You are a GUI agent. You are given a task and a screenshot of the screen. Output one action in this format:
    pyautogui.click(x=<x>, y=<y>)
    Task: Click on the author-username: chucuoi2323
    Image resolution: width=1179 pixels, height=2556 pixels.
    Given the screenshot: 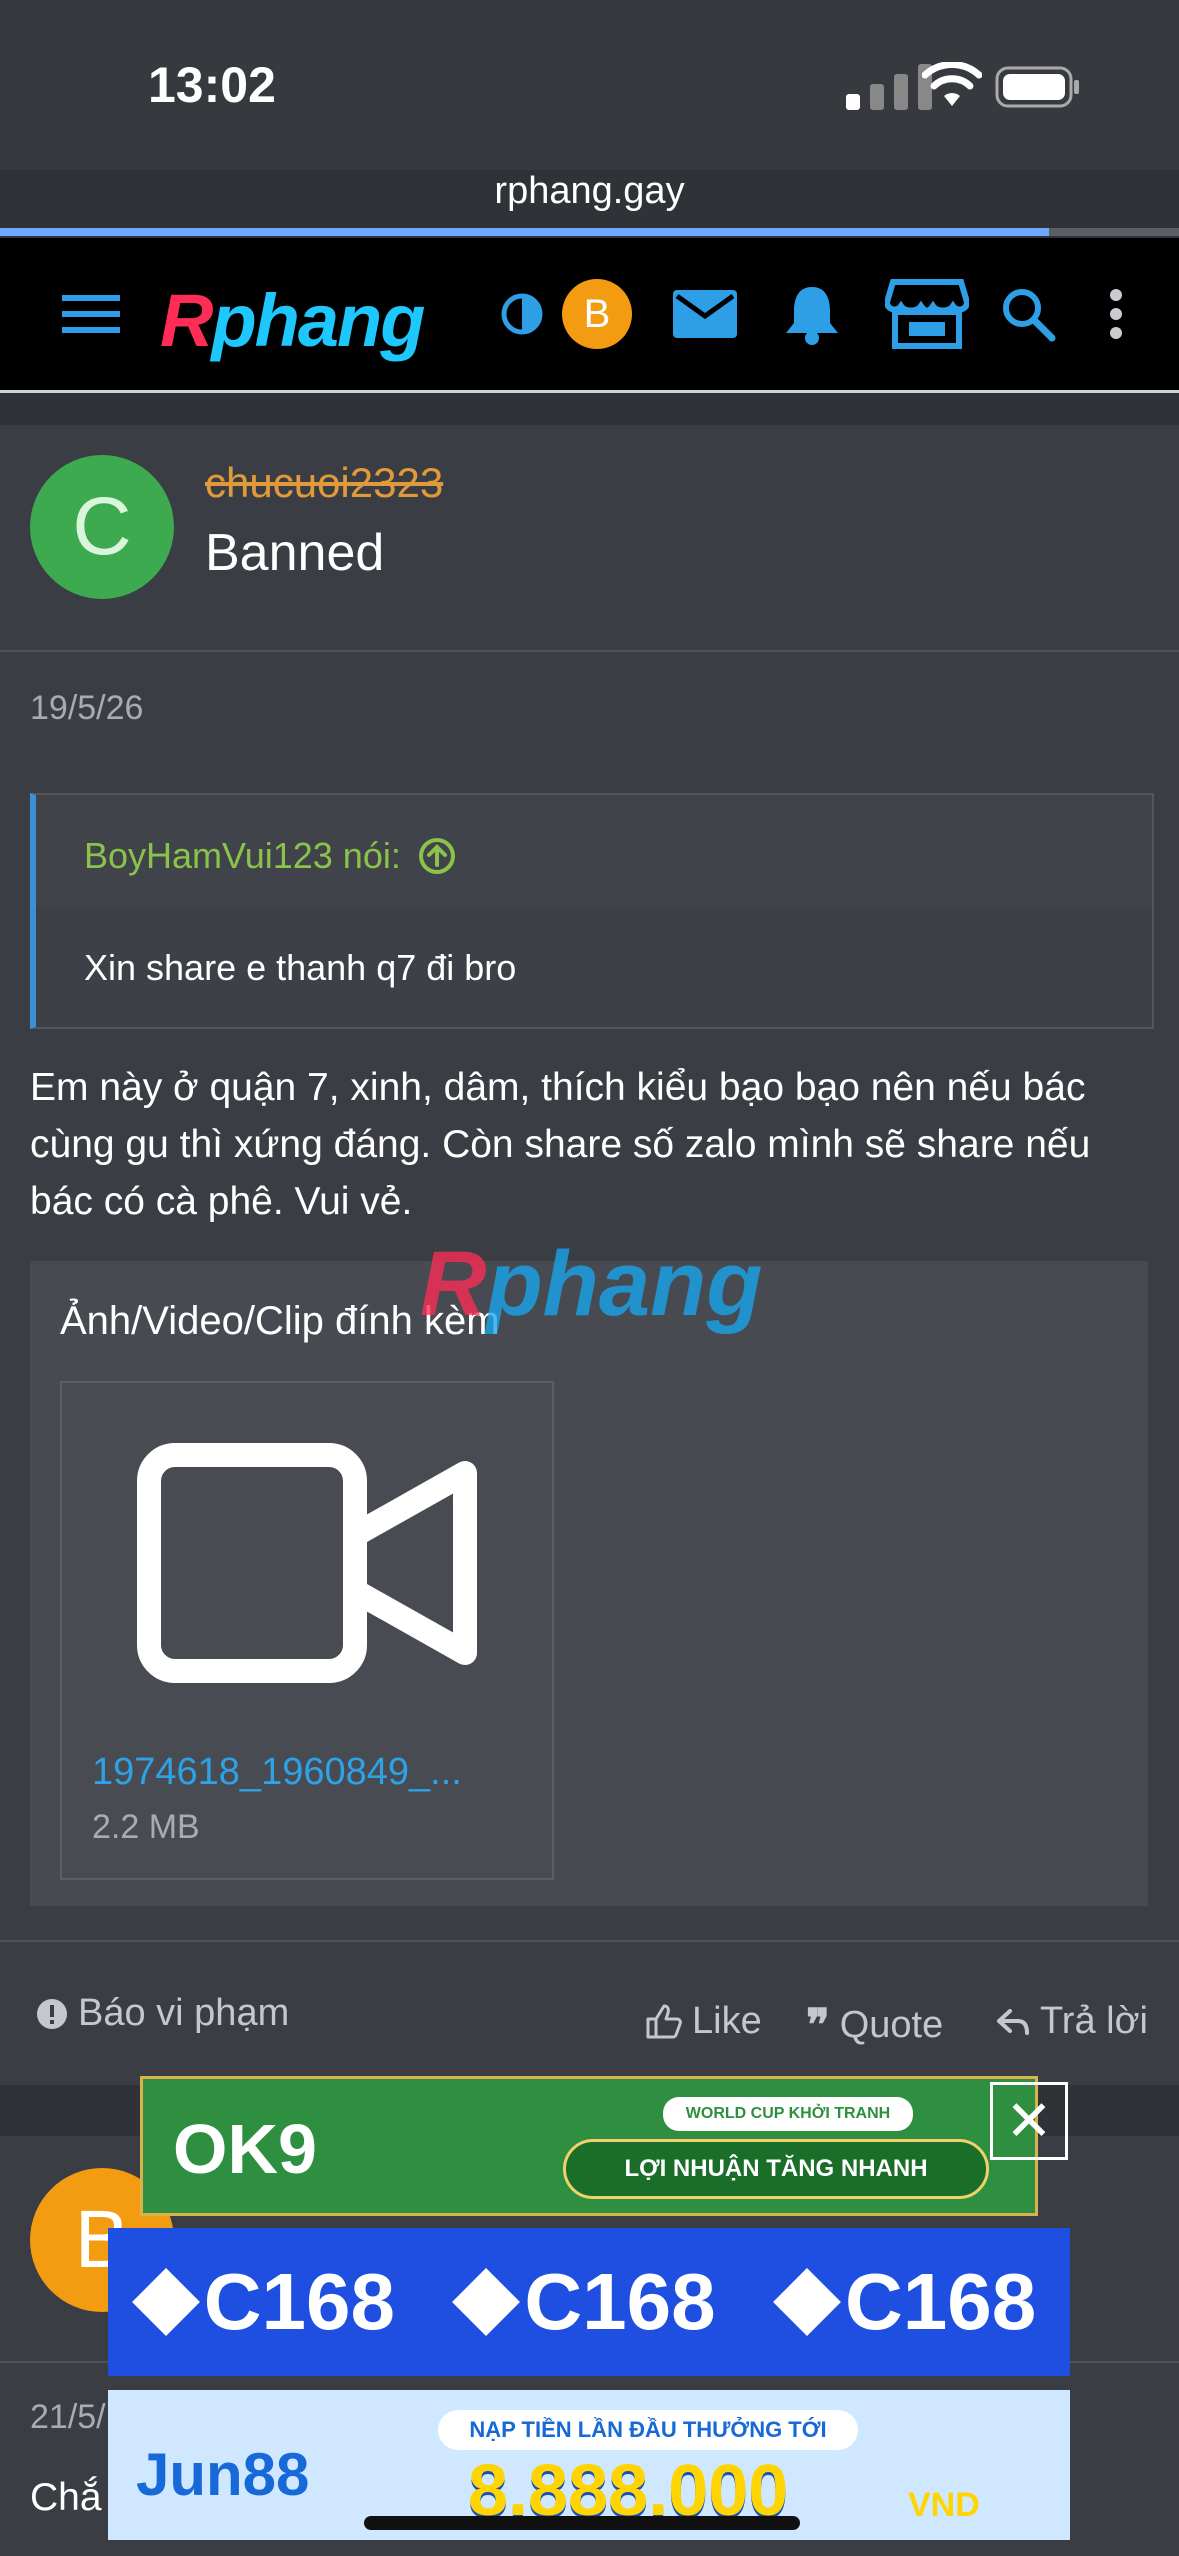 What is the action you would take?
    pyautogui.click(x=324, y=483)
    